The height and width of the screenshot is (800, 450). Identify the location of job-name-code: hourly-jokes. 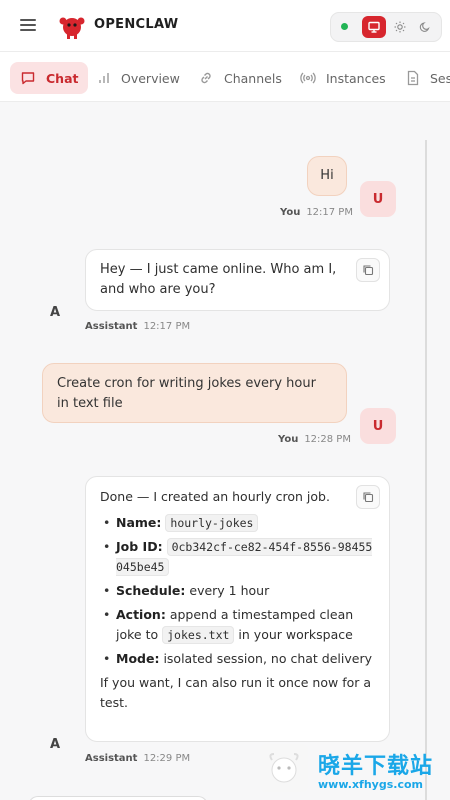
(212, 523).